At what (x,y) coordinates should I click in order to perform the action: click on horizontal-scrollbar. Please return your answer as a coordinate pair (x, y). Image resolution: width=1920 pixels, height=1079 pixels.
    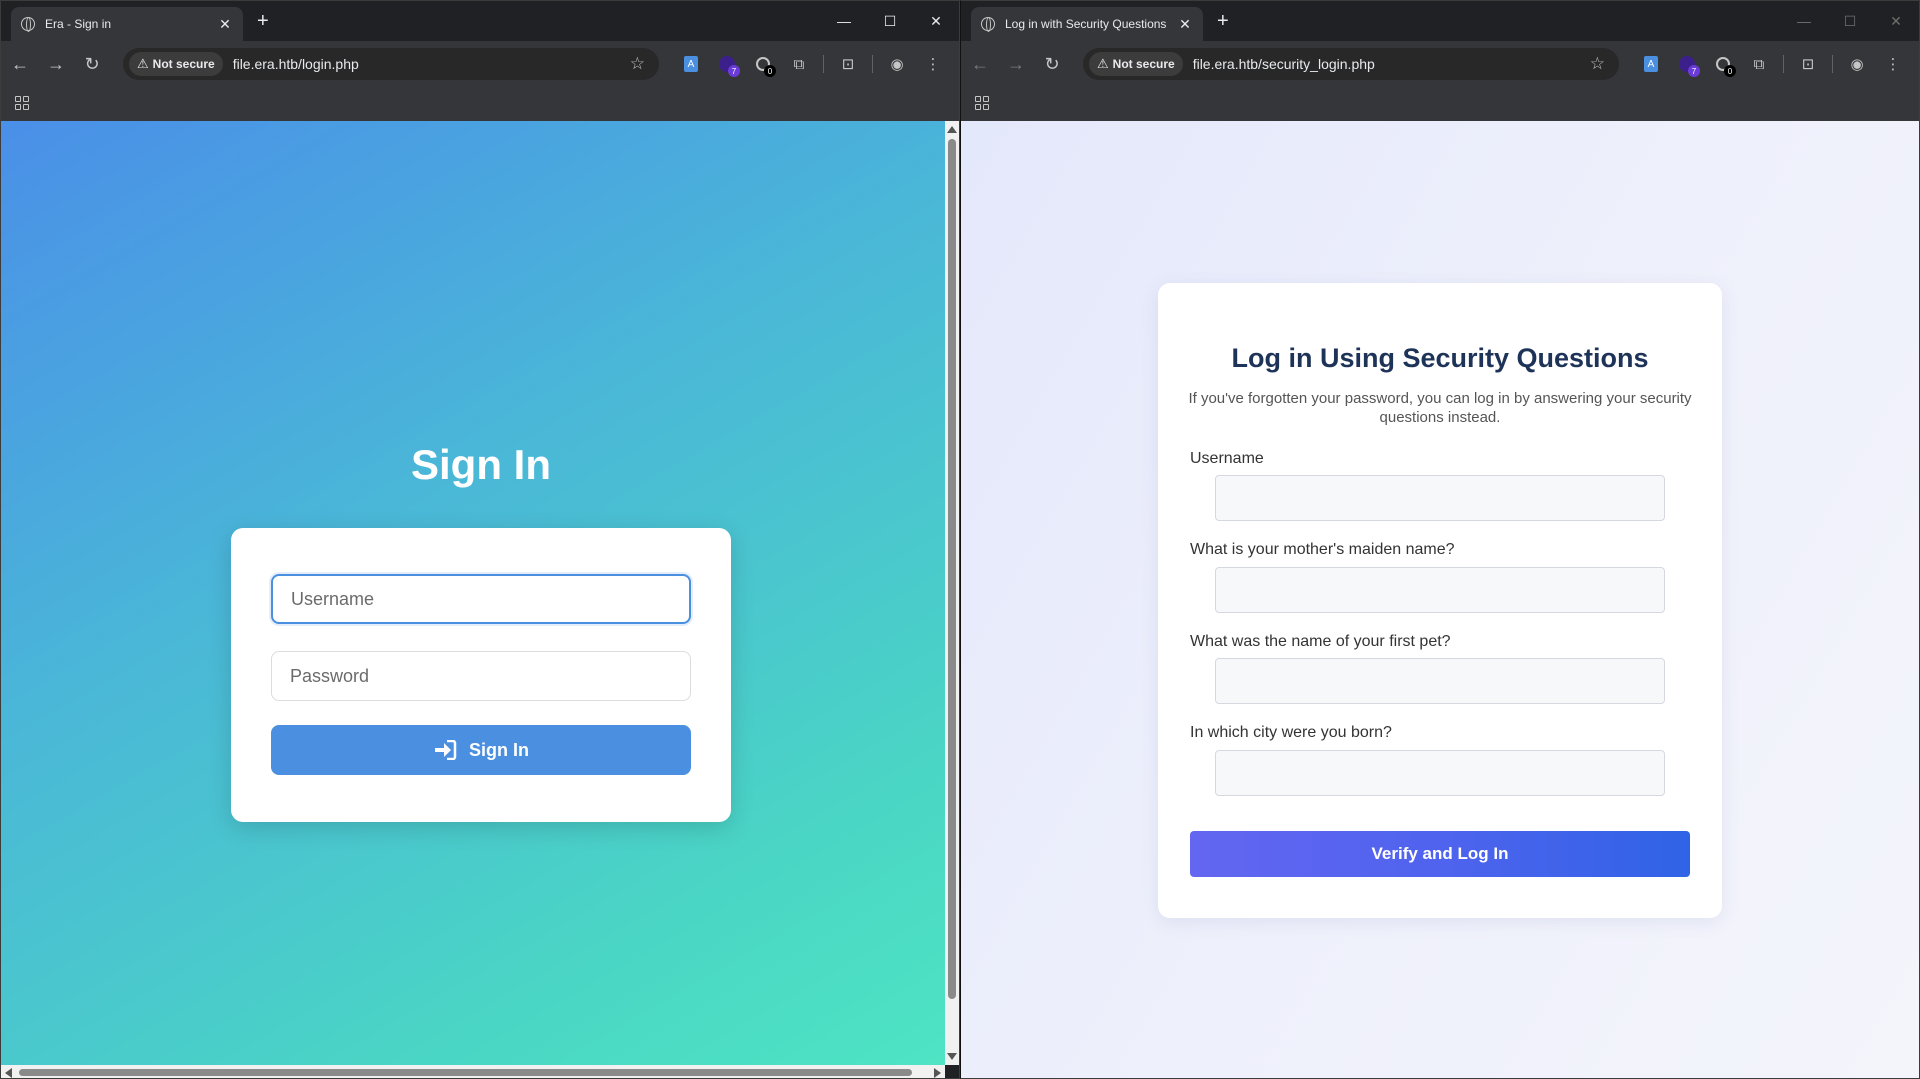
    Looking at the image, I should click on (473, 1071).